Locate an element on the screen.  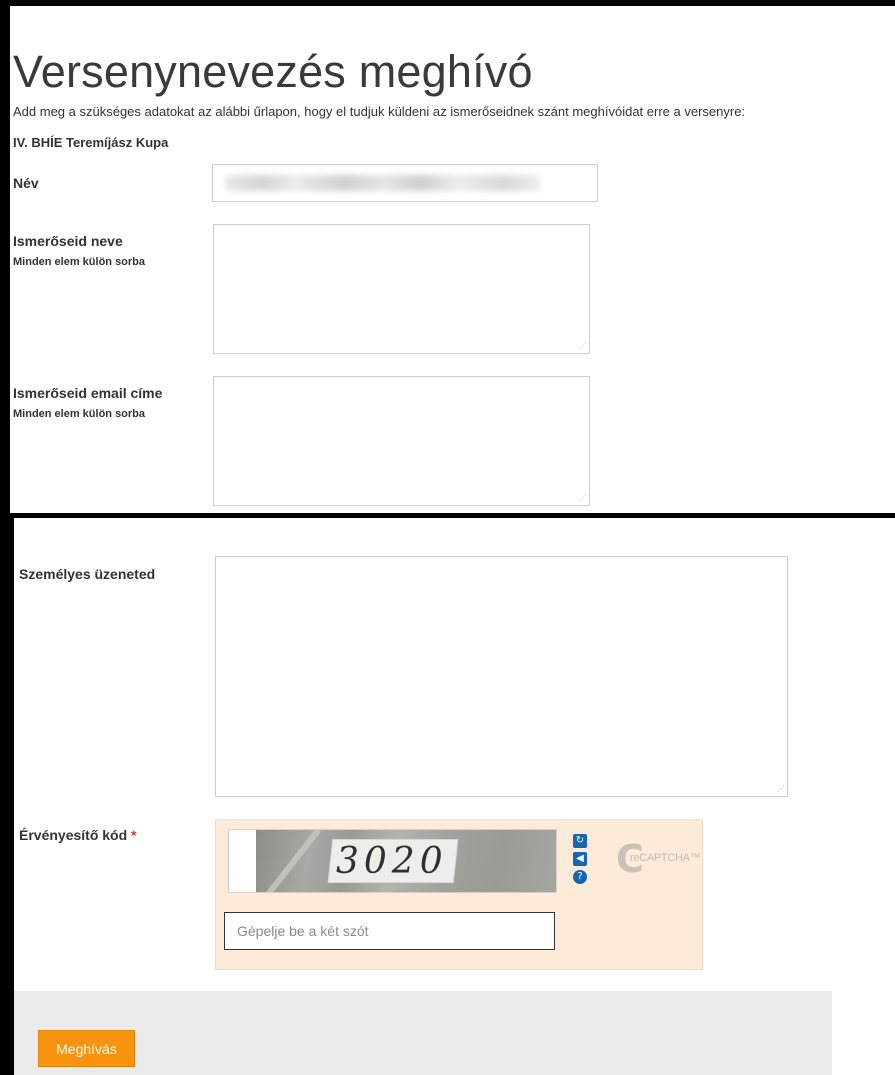
captcha-photo: 3020 is located at coordinates (406, 861).